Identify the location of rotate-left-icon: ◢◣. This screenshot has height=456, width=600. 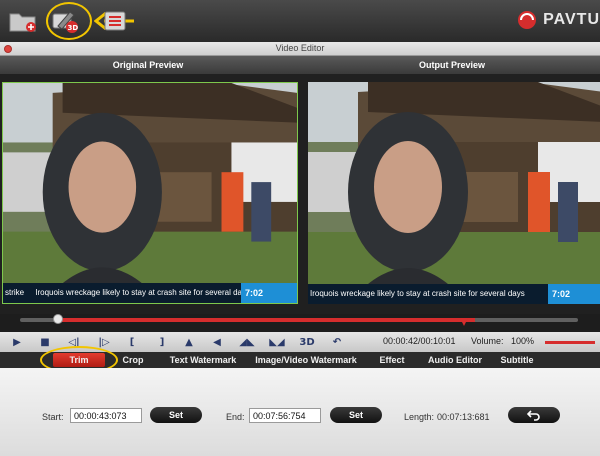
(247, 342).